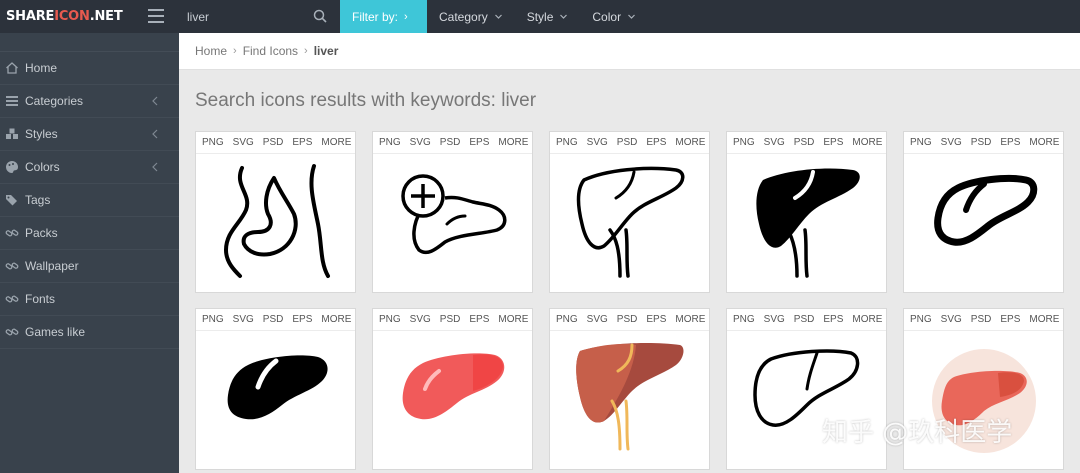  What do you see at coordinates (12, 266) in the screenshot?
I see `link-icon` at bounding box center [12, 266].